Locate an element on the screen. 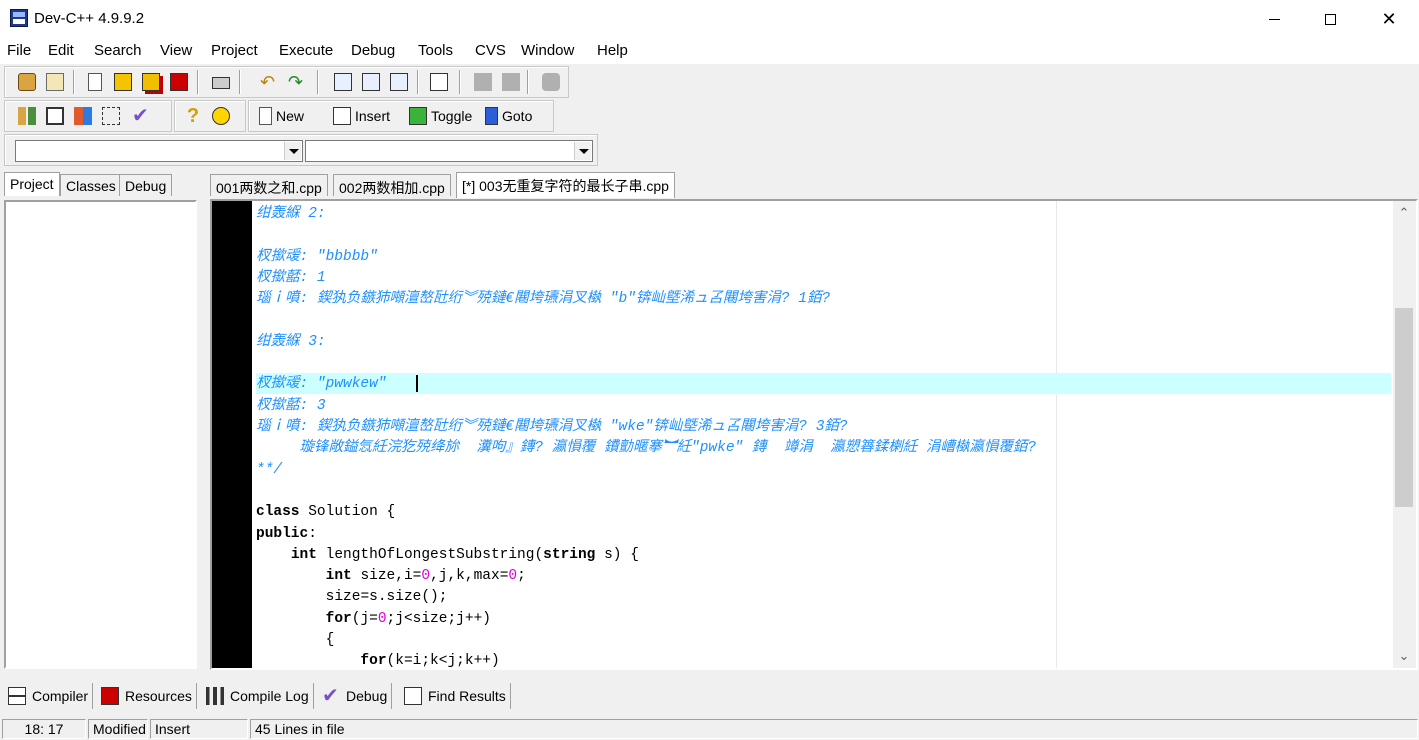 The width and height of the screenshot is (1419, 740). toggle-button: Toggle is located at coordinates (440, 116).